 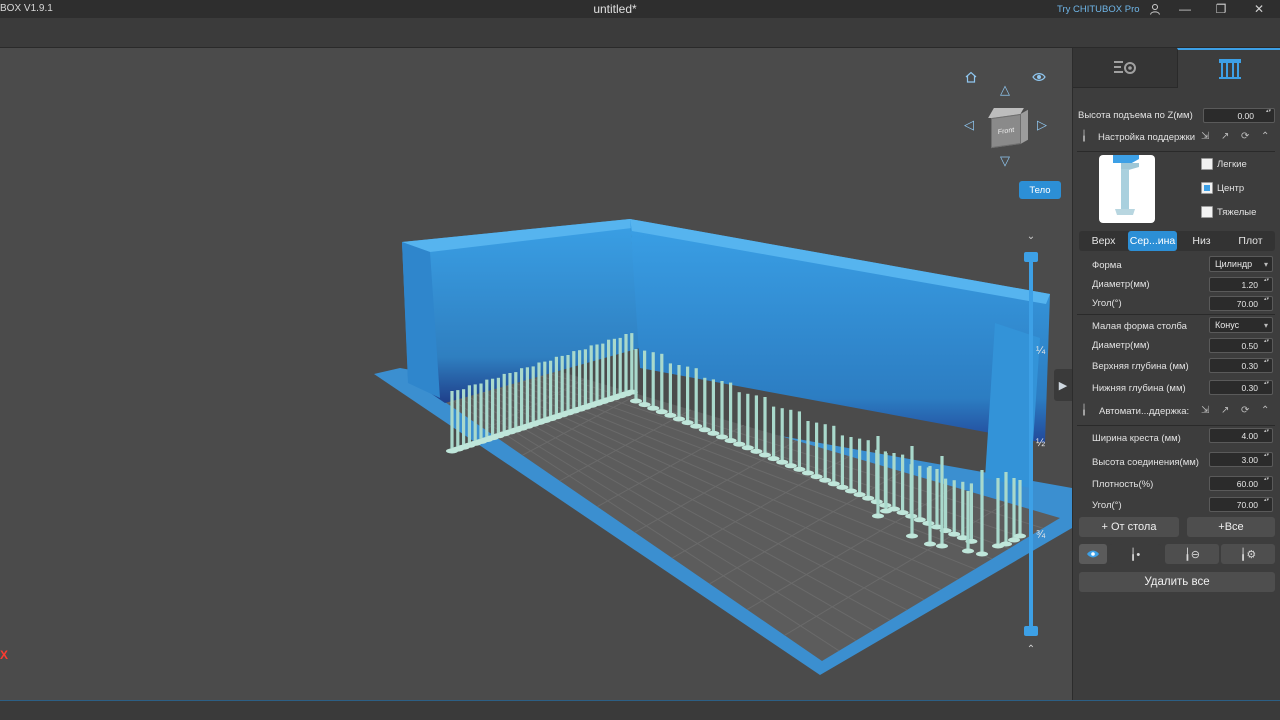 I want to click on bottom-depth-label: Нижняя глубина (мм), so click(x=1139, y=388).